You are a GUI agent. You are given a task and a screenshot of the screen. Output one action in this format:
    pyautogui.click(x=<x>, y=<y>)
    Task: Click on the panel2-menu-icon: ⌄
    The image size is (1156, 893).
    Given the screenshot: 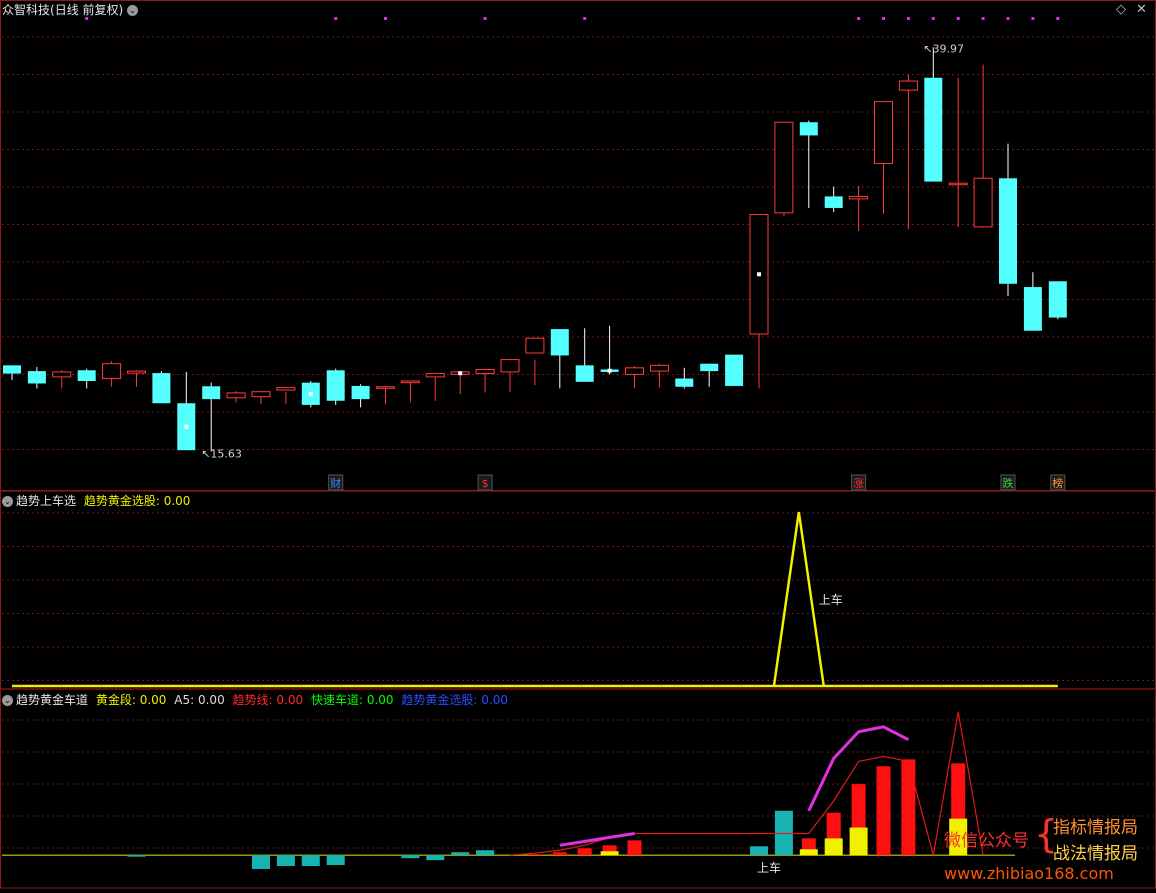 What is the action you would take?
    pyautogui.click(x=7, y=501)
    